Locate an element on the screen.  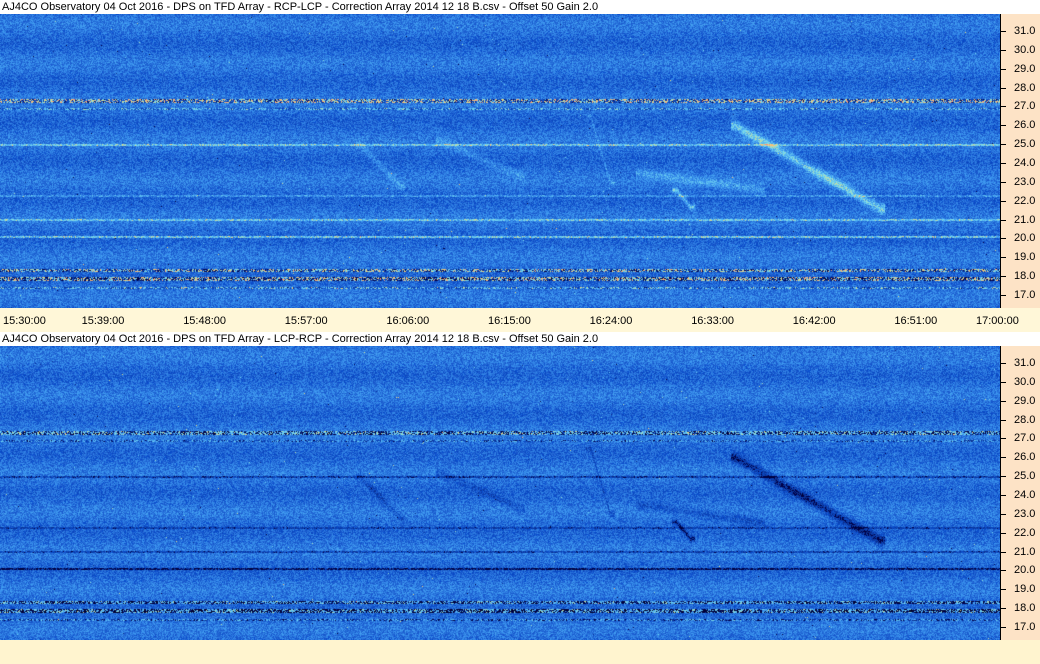
time-tick-label: 15:57:00 is located at coordinates (306, 321).